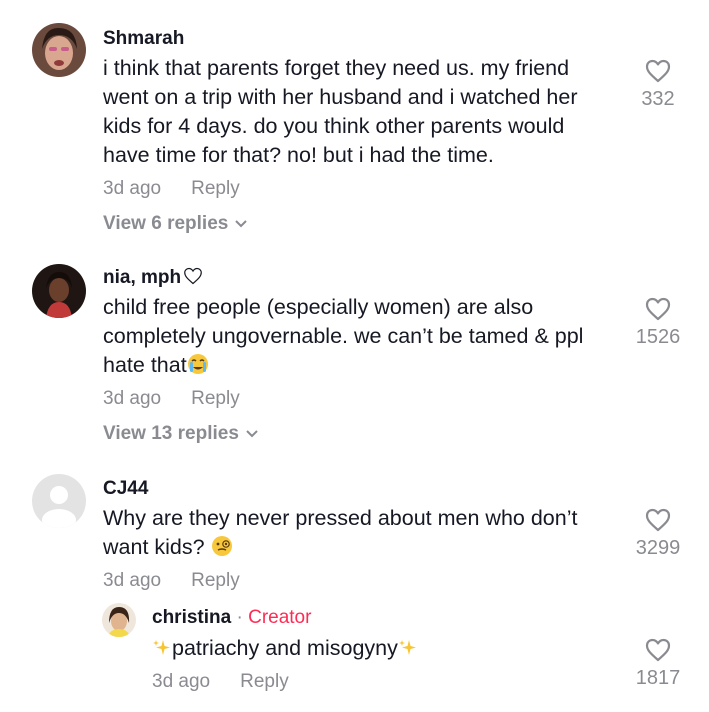 The image size is (709, 712). Describe the element at coordinates (658, 337) in the screenshot. I see `like-count: 1526` at that location.